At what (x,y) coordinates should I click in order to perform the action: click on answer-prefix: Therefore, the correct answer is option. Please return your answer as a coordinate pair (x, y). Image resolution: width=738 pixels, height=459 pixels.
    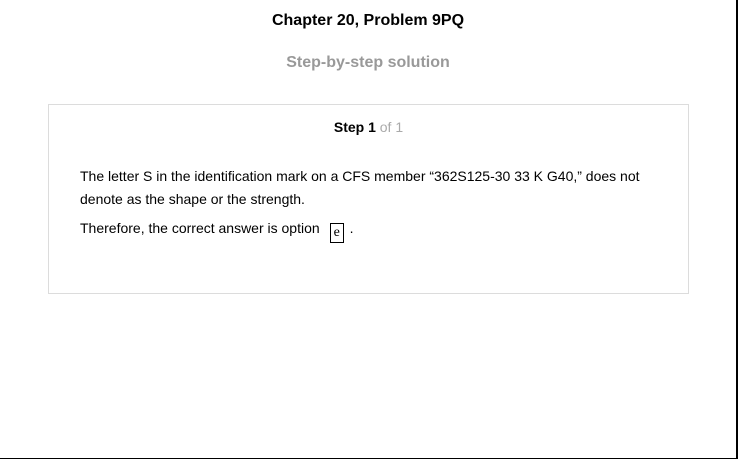
    Looking at the image, I should click on (200, 228).